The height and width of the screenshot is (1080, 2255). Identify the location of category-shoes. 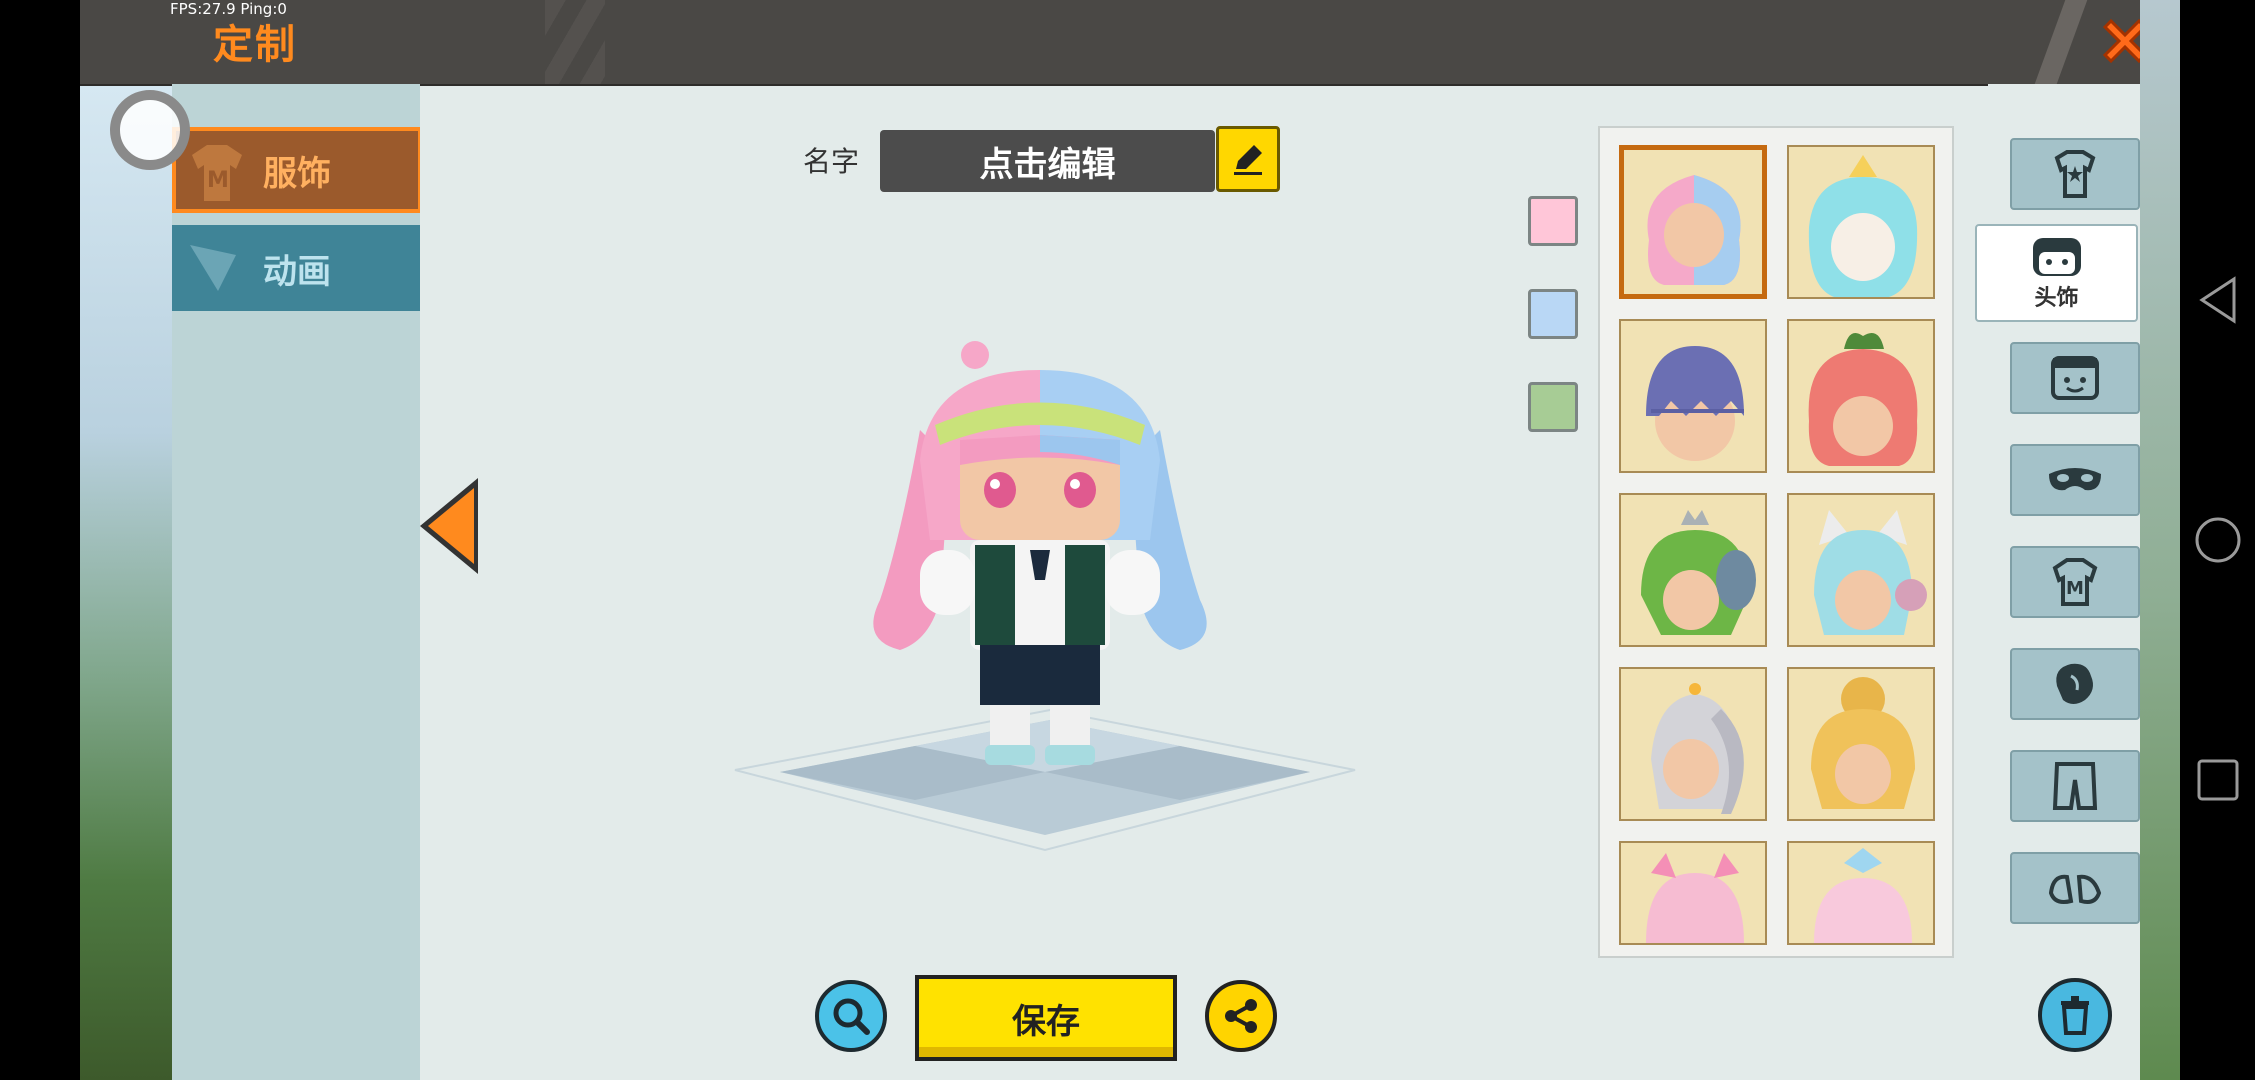
(2075, 888).